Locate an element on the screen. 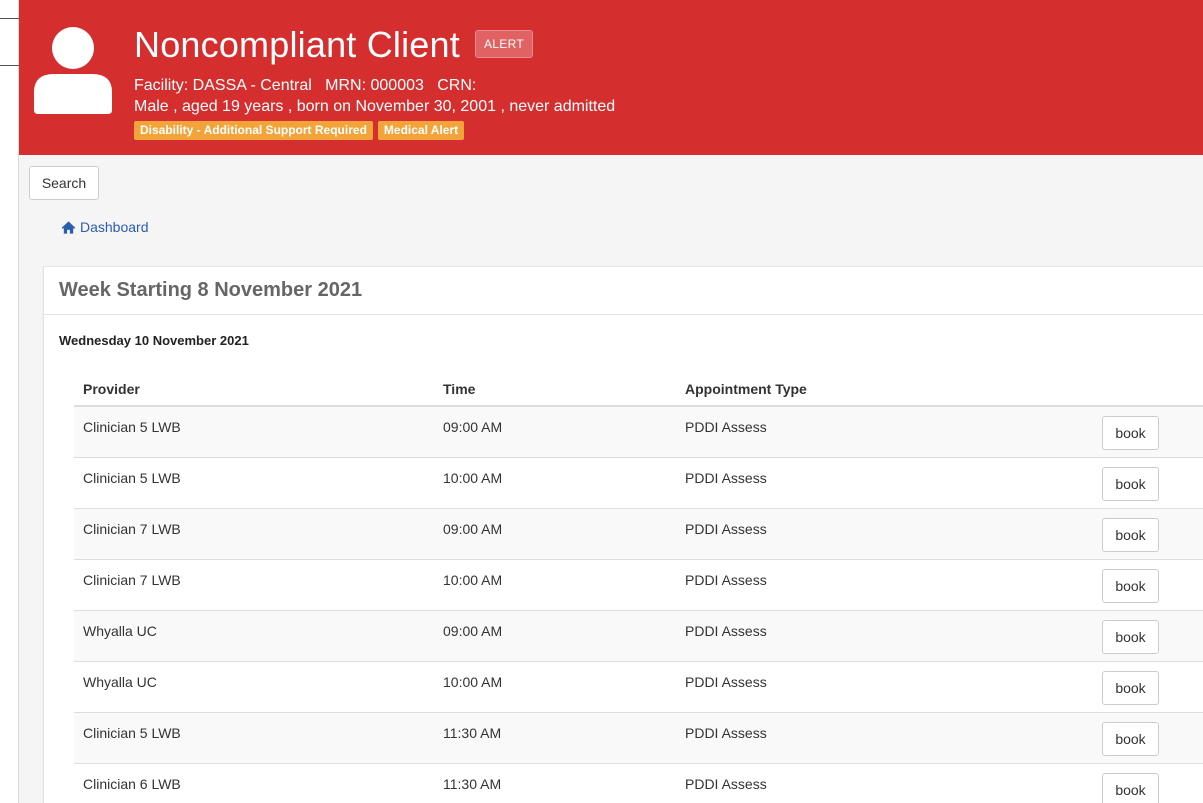  table-row: Clinician 7 LWB 09:00 AM PDDI Assess book is located at coordinates (638, 534).